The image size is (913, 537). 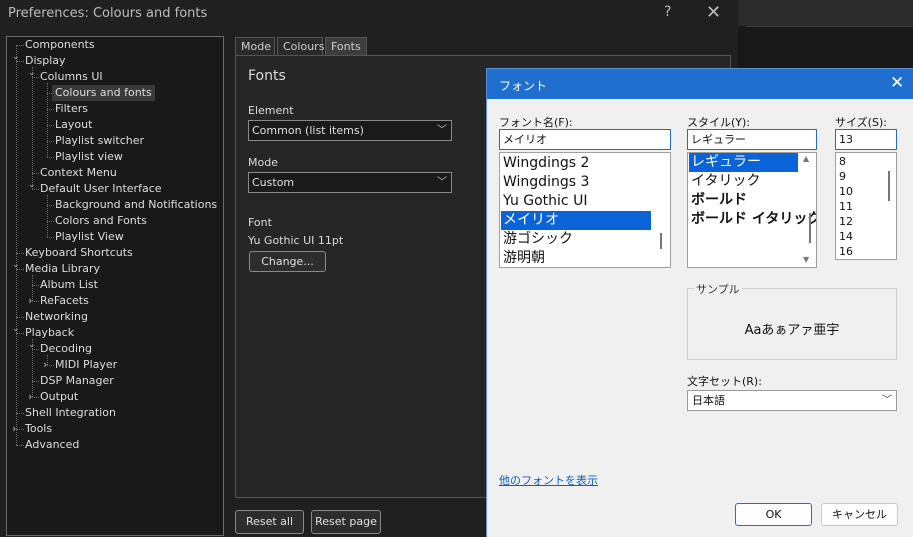 I want to click on sample-box: サンプル Aaあぁアァ亜宇, so click(x=792, y=320).